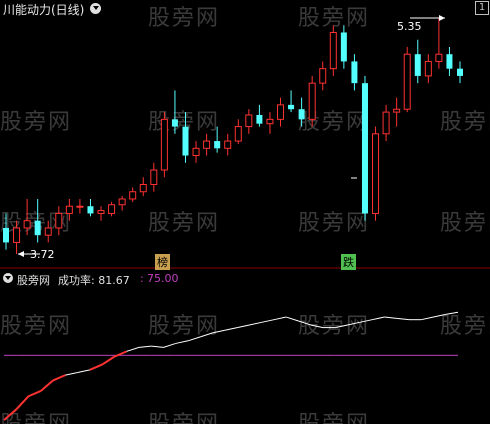 The height and width of the screenshot is (424, 490). I want to click on signal-tag-drop: 跌, so click(348, 262).